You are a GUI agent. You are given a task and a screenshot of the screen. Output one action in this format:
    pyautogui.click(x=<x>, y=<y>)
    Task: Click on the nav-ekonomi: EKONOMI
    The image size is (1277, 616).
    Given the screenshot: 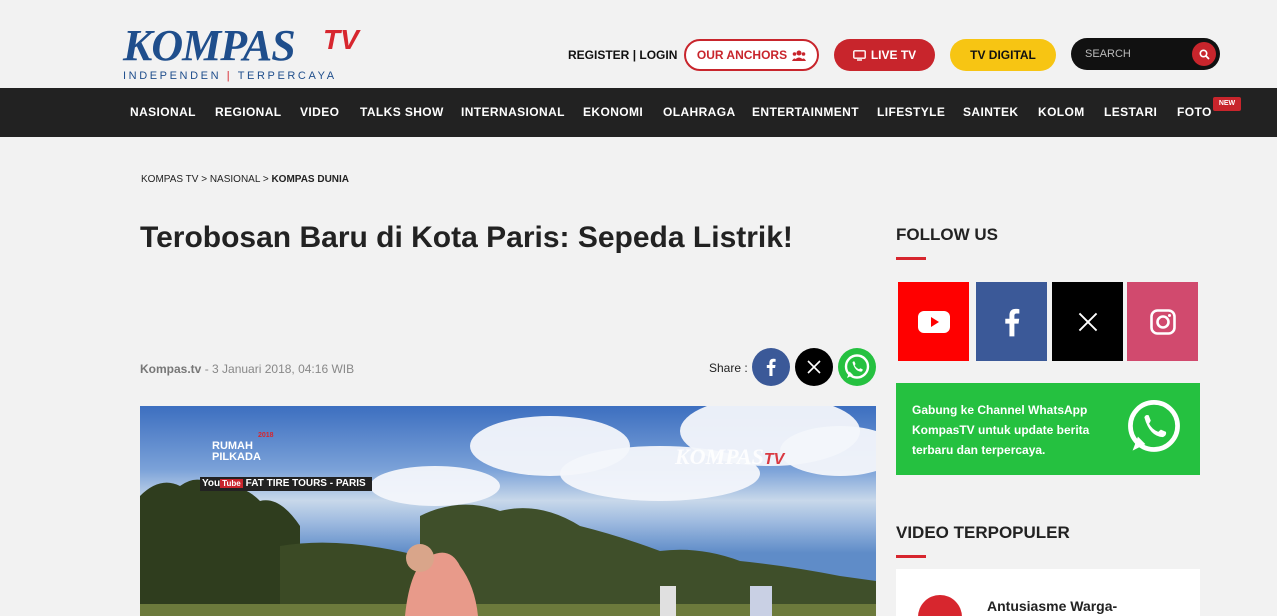 What is the action you would take?
    pyautogui.click(x=613, y=112)
    